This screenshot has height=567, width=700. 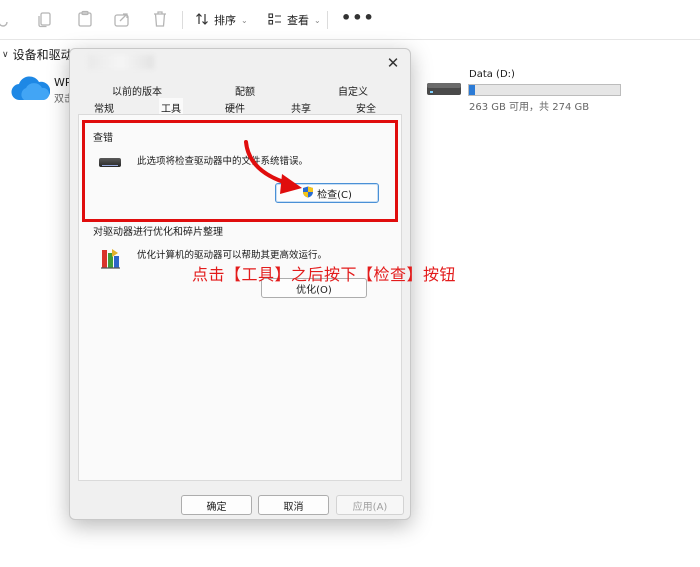 I want to click on instruction-annotation: 点击【工具】之后按下【检查】按钮, so click(x=324, y=274).